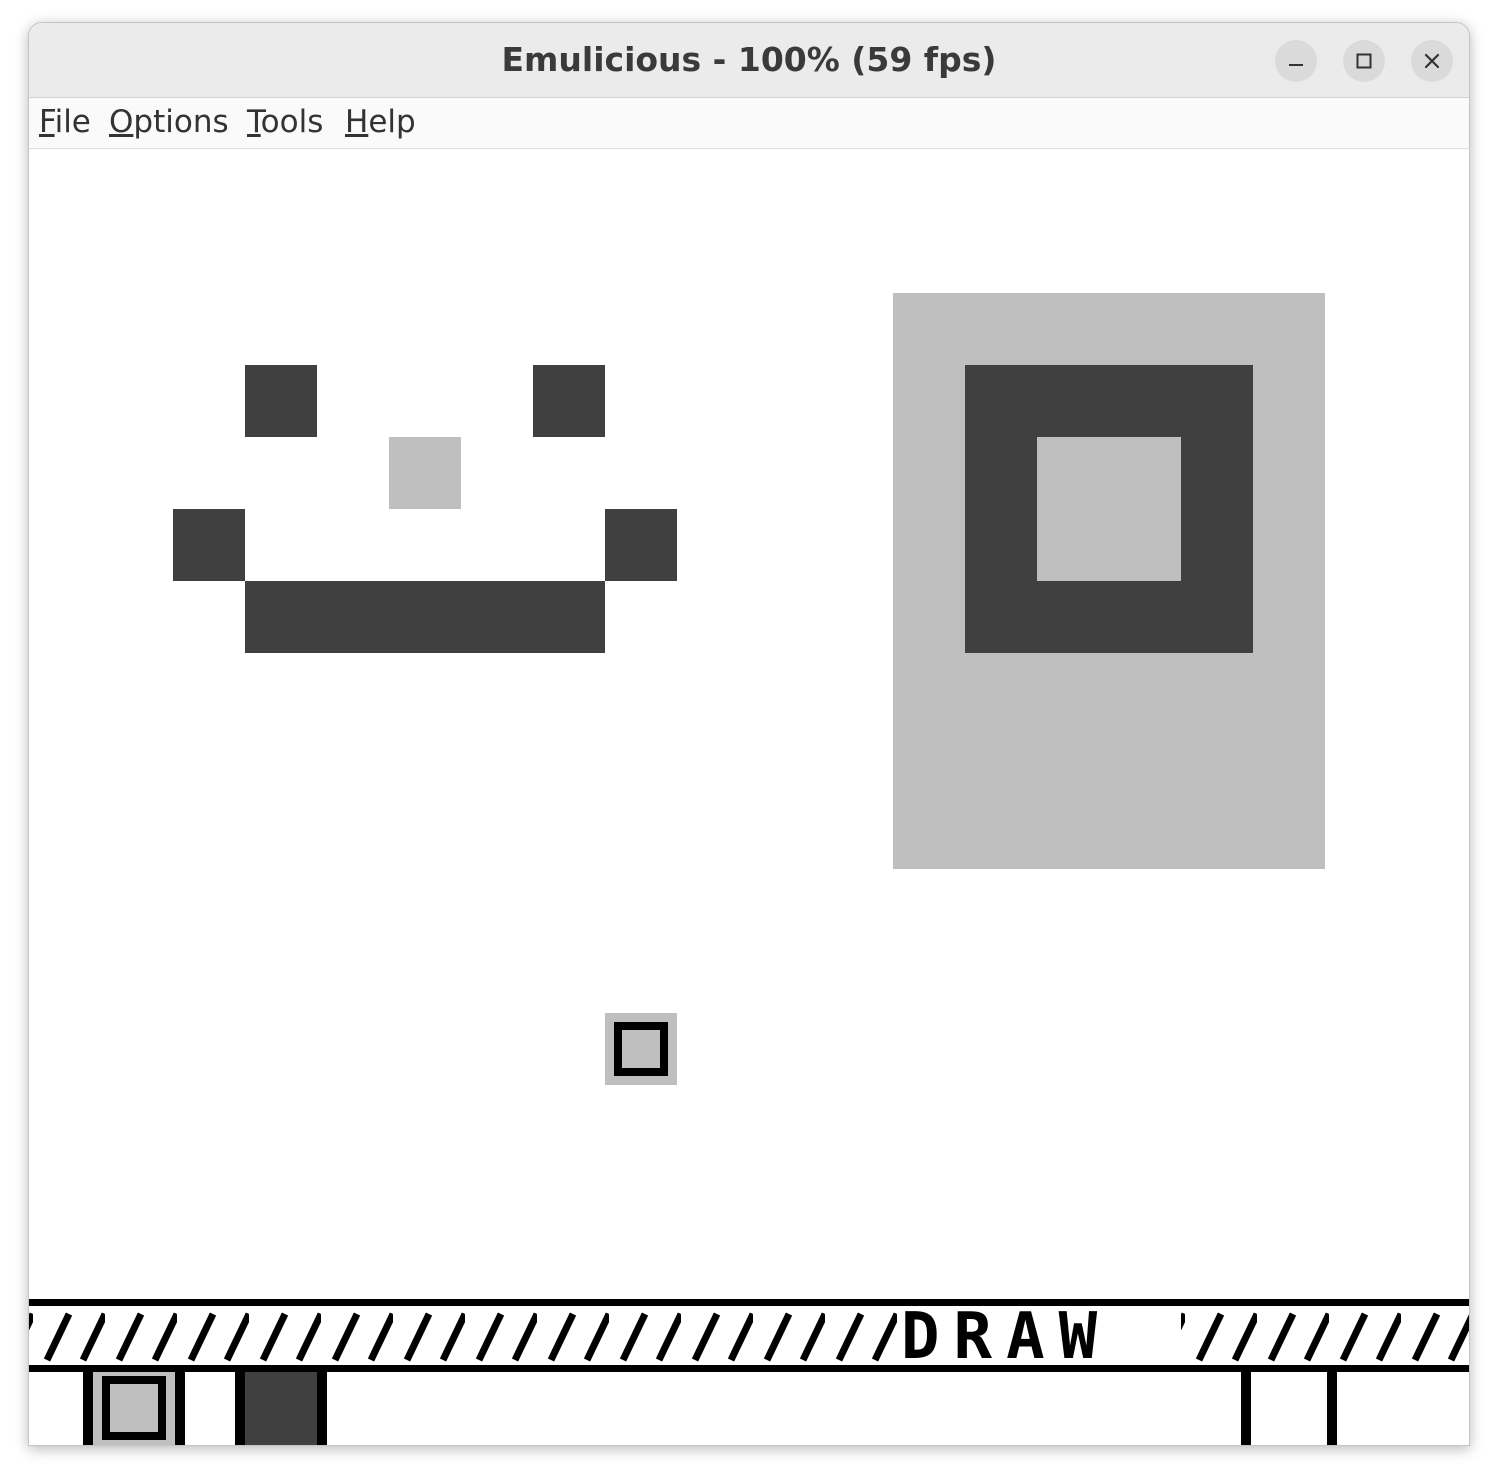  I want to click on smiley-mouth-left-corner, so click(209, 545).